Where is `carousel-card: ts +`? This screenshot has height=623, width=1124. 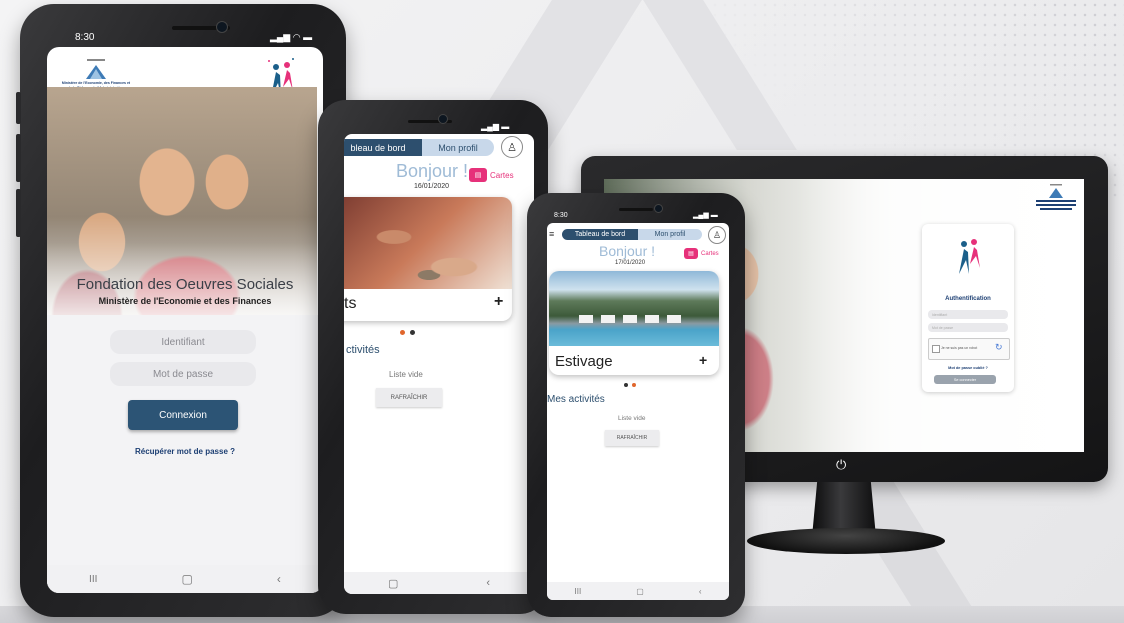
carousel-card: ts + is located at coordinates (428, 259).